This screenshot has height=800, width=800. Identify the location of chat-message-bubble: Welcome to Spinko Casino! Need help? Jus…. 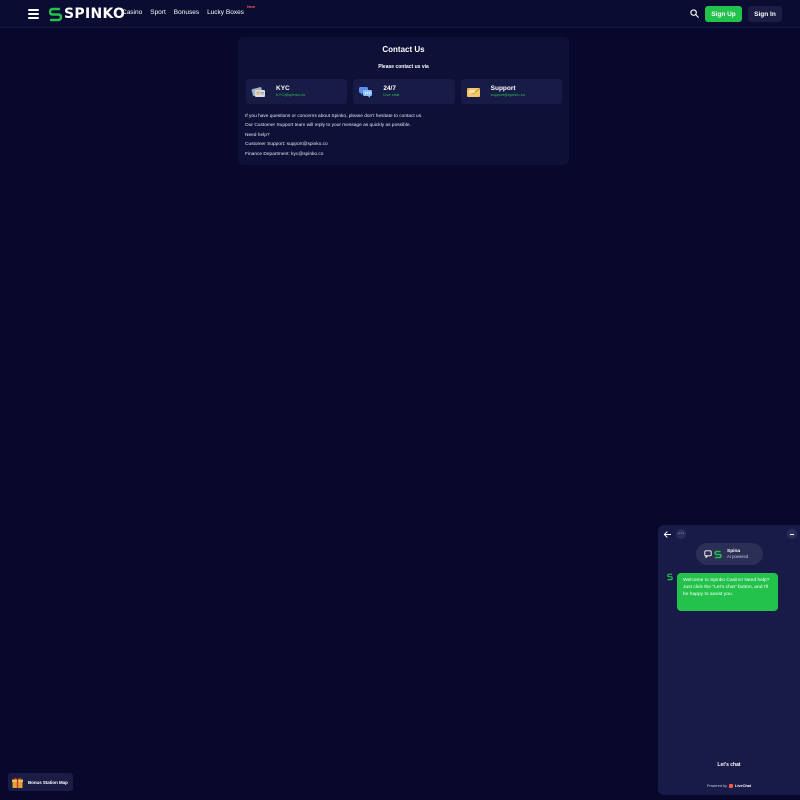
(727, 592).